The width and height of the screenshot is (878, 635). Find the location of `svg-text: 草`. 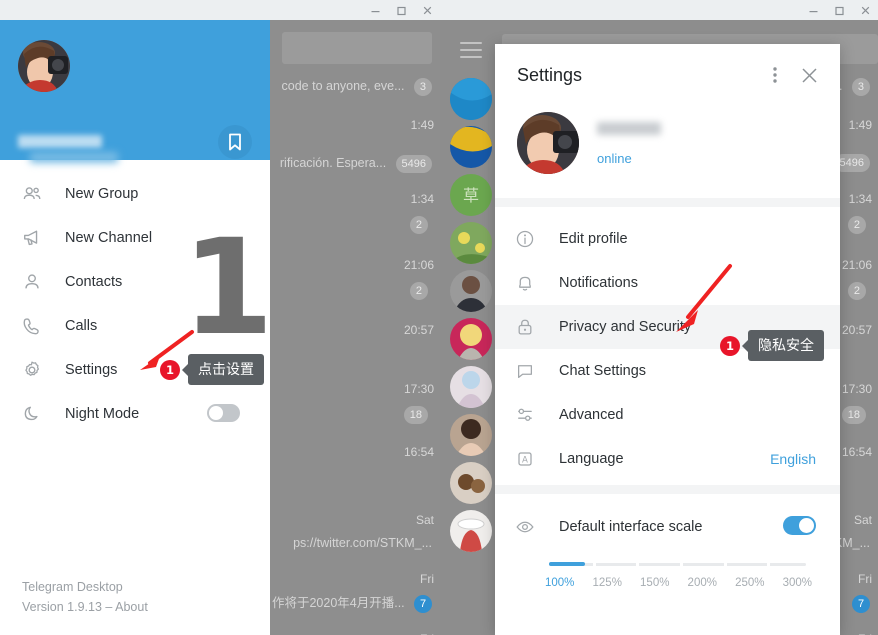

svg-text: 草 is located at coordinates (471, 195).